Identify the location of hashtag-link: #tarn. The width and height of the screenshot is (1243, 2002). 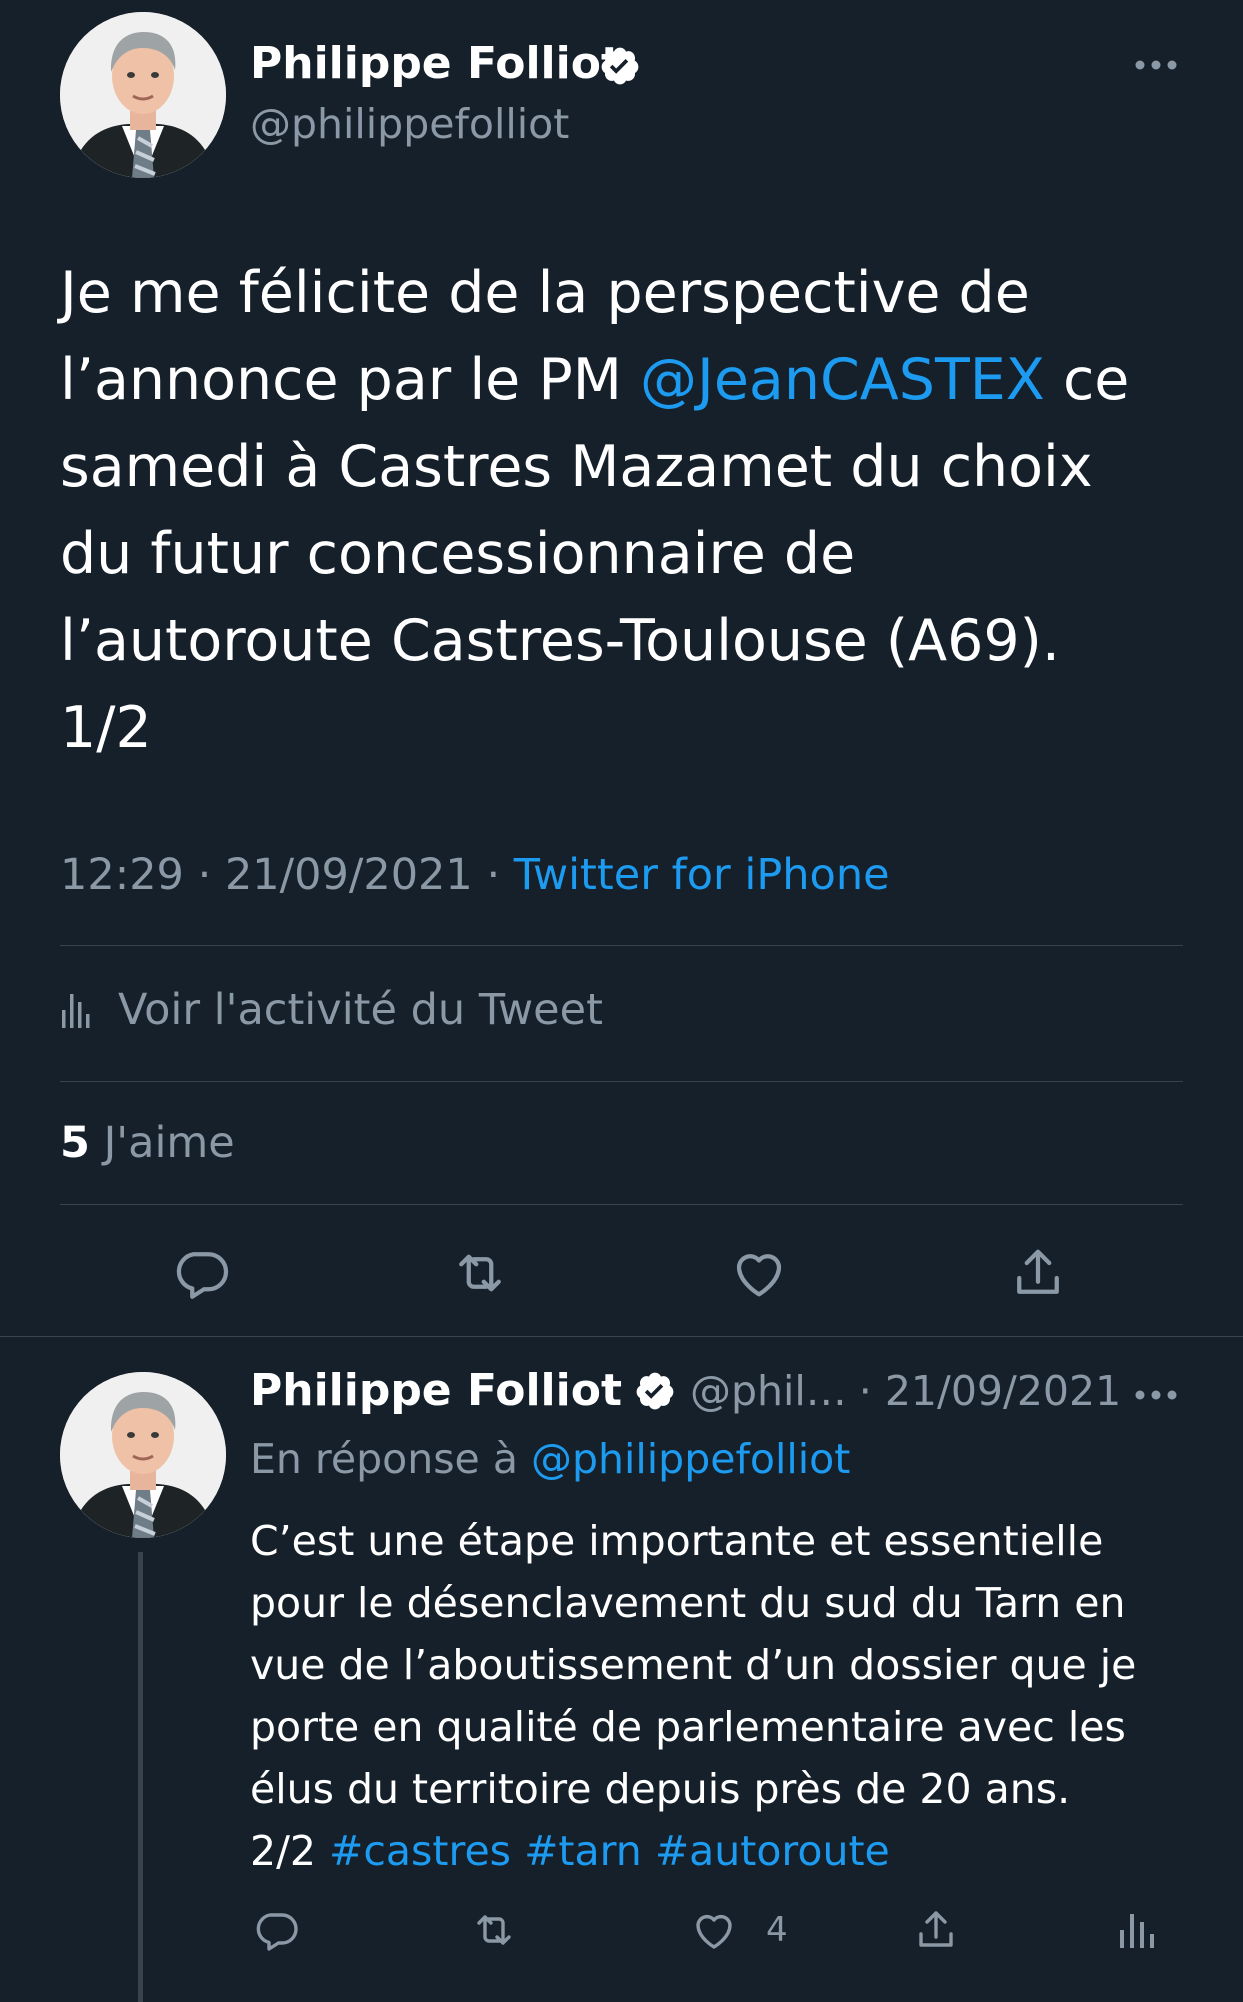
(583, 1851).